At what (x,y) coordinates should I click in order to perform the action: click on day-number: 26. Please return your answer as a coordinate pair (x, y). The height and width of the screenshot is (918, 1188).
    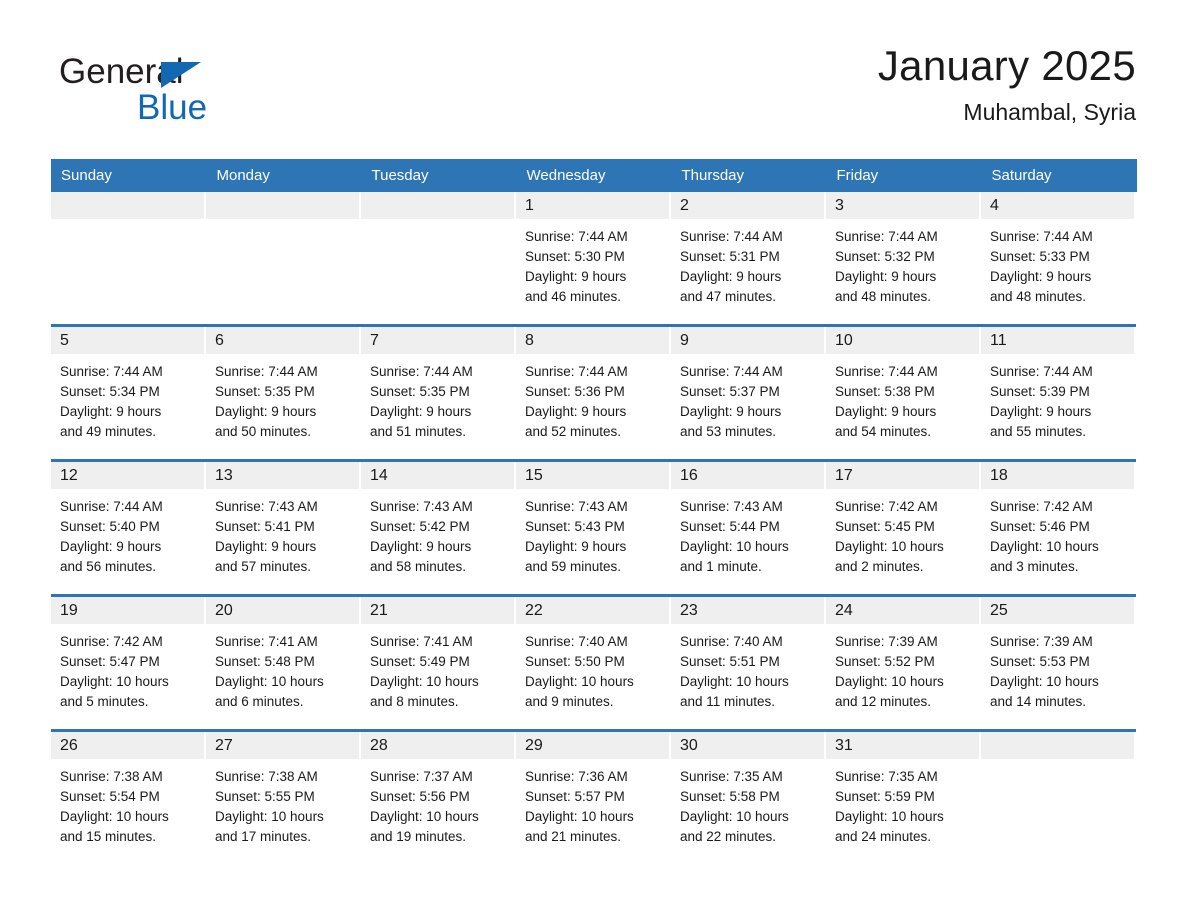
    Looking at the image, I should click on (128, 745).